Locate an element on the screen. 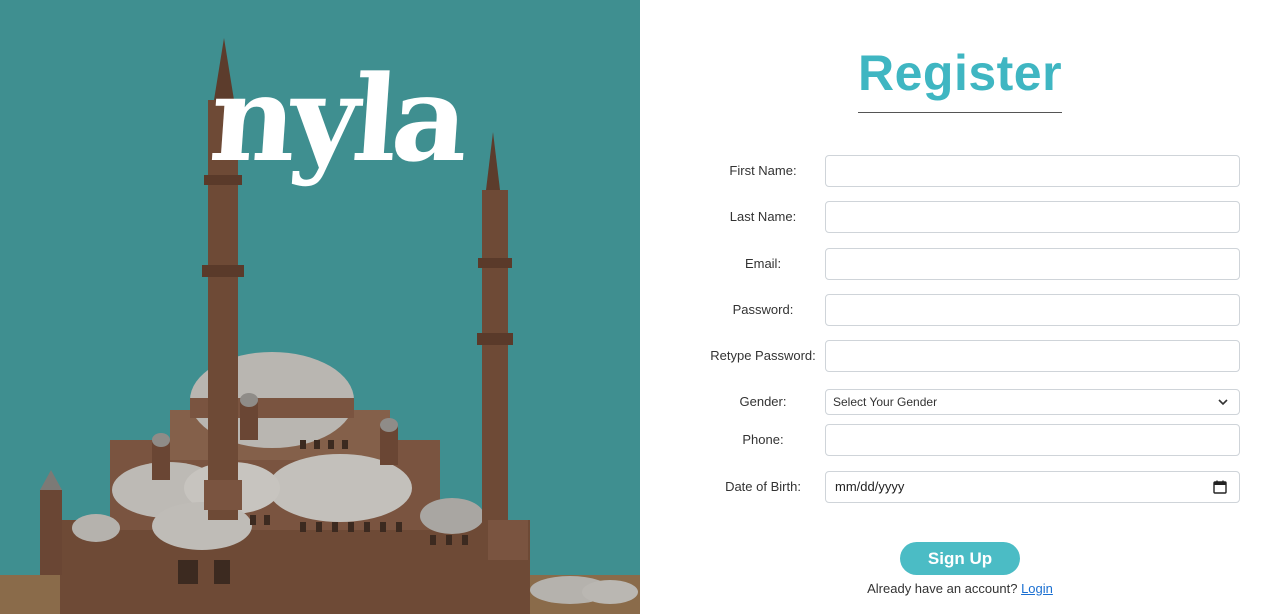 Image resolution: width=1280 pixels, height=614 pixels. password-input is located at coordinates (1032, 310).